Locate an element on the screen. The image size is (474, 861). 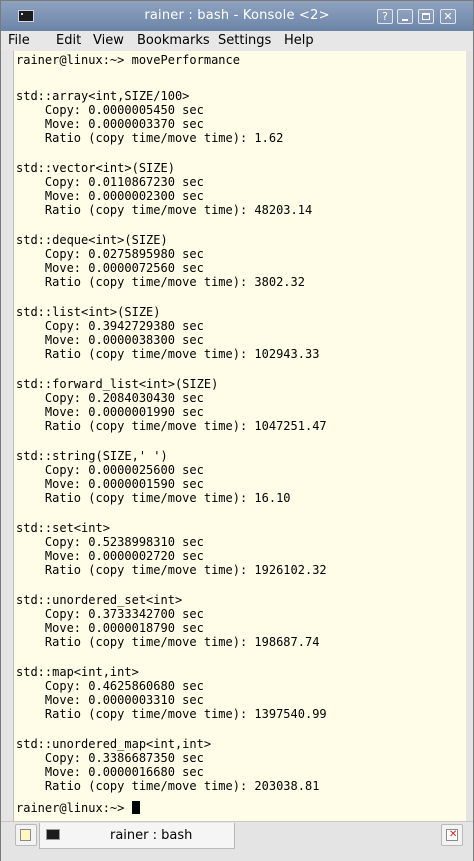
tab-bar: rainer : bash is located at coordinates (237, 841).